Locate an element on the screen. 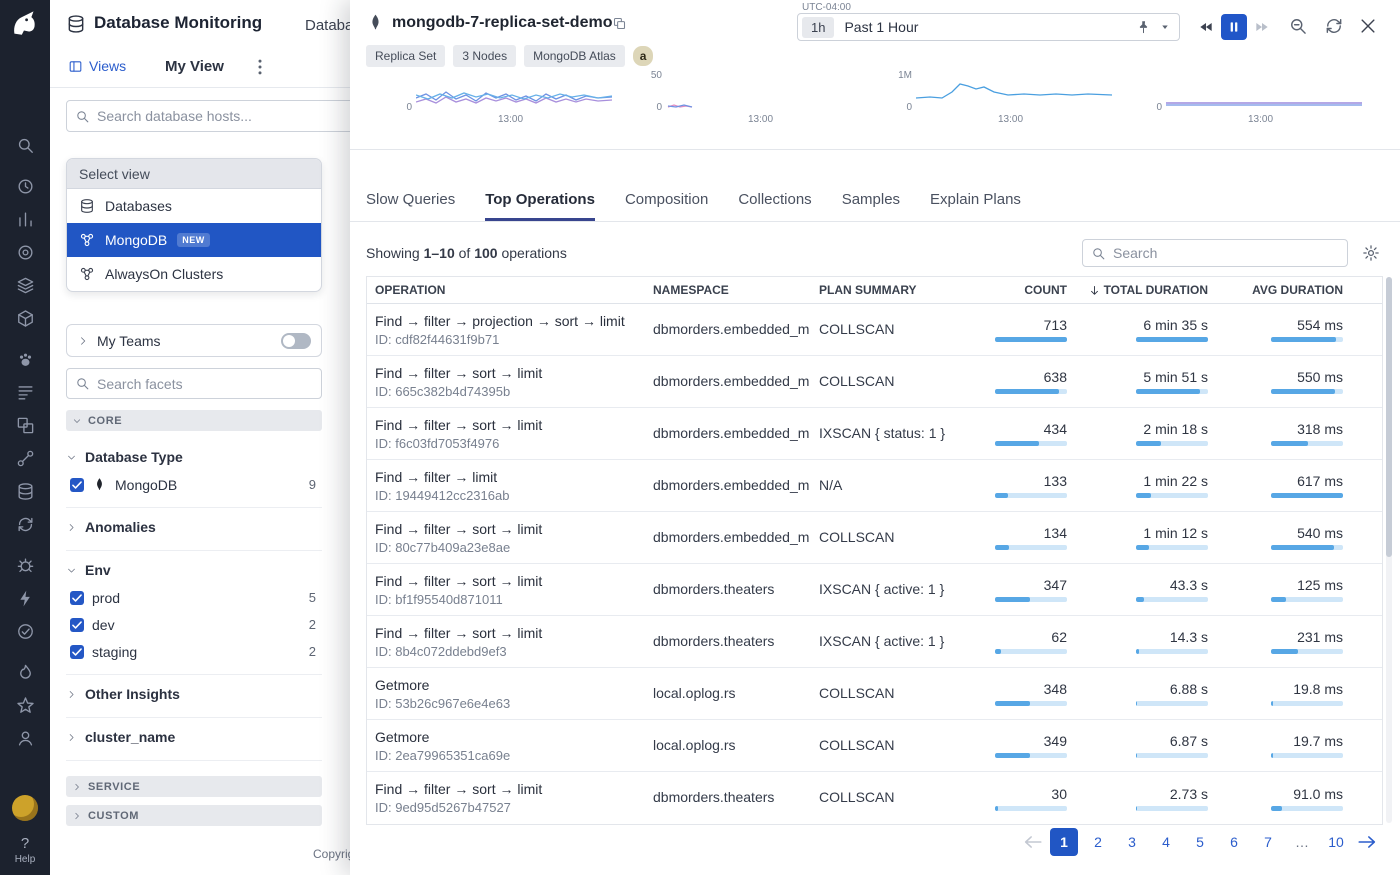  sidebar-network-icon is located at coordinates (25, 458).